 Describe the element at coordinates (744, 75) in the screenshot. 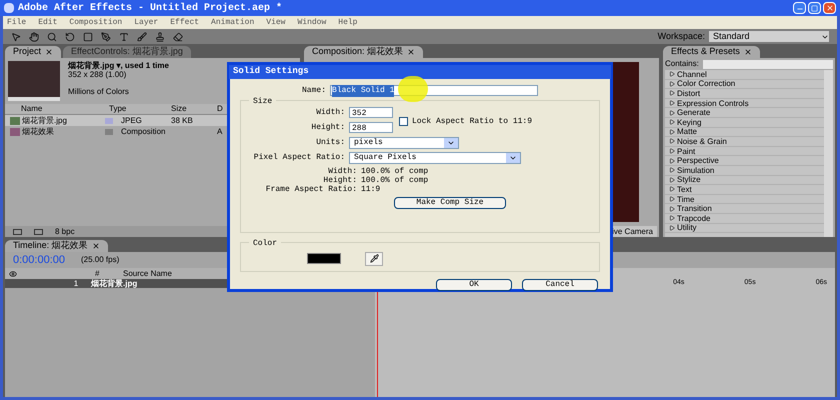

I see `effect-category: Channel` at that location.